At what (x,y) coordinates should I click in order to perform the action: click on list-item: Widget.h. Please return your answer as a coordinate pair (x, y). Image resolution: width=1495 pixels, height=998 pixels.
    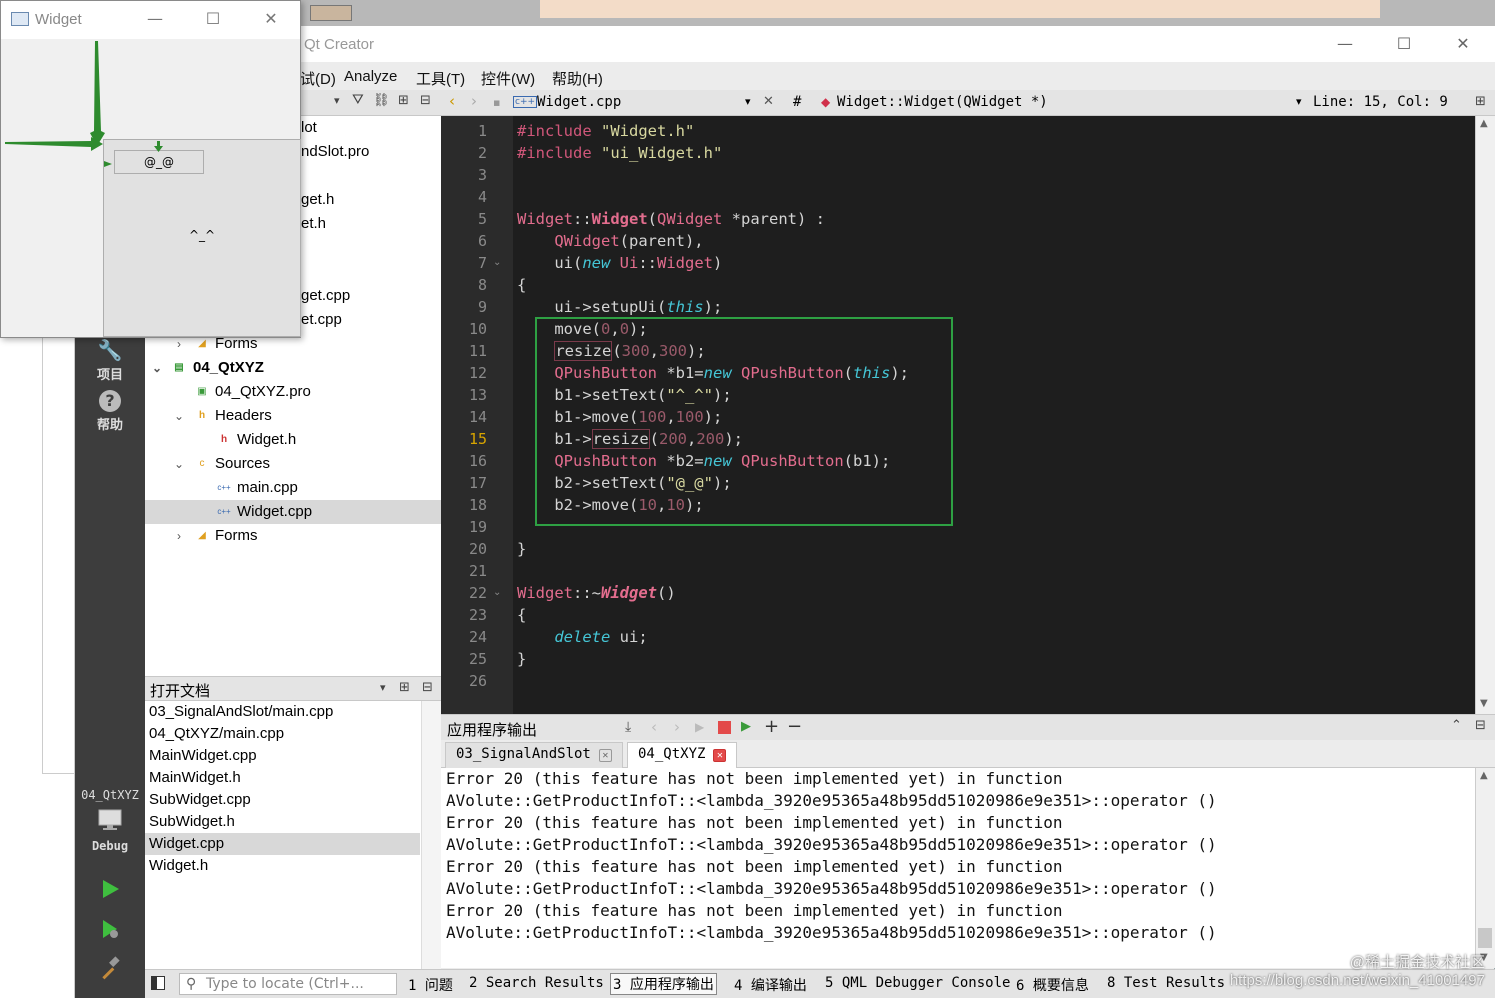
    Looking at the image, I should click on (282, 866).